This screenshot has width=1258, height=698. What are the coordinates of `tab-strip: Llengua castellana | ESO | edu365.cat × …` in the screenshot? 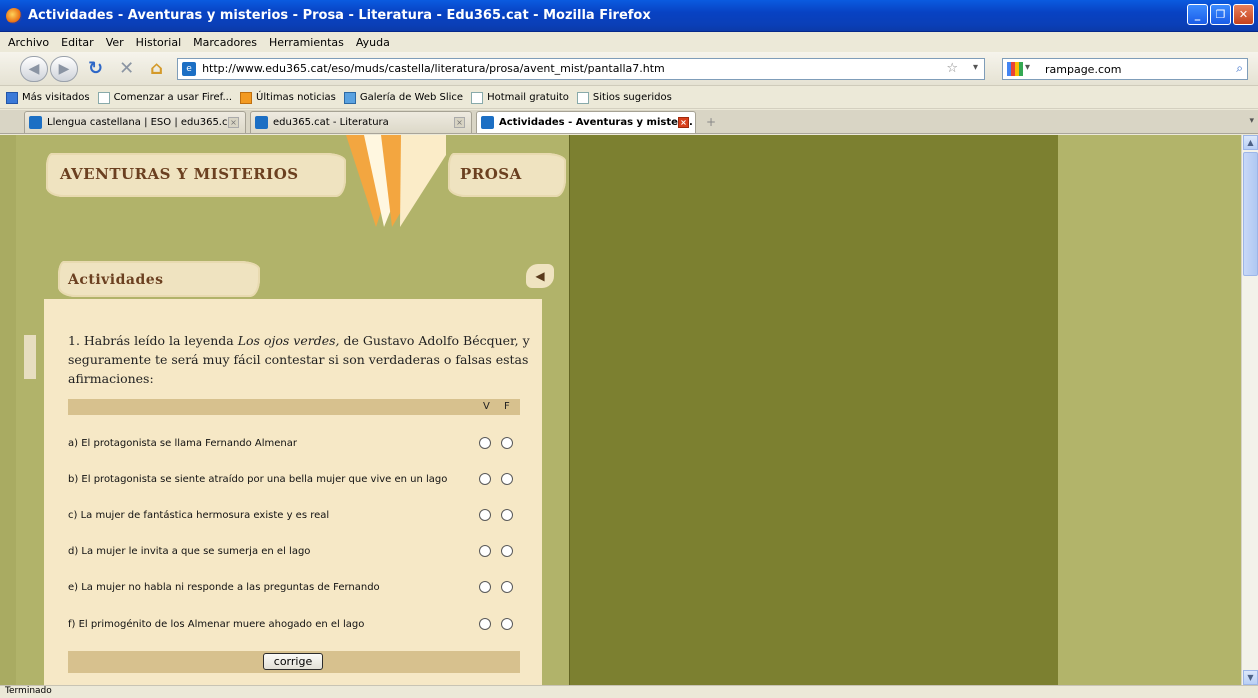 It's located at (629, 122).